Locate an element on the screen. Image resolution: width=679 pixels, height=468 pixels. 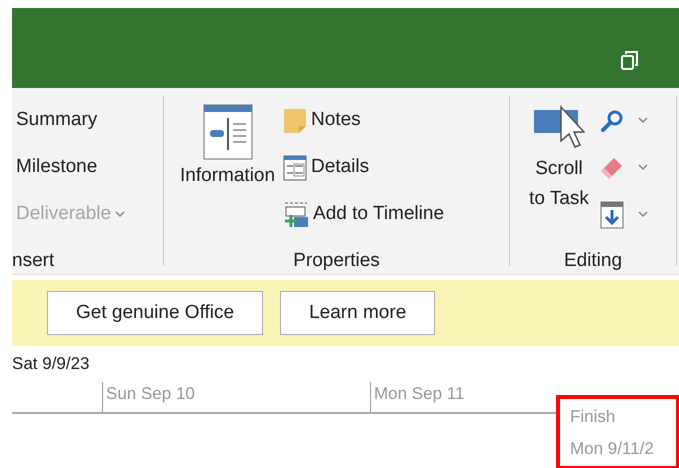
finish-label: Finish is located at coordinates (593, 417).